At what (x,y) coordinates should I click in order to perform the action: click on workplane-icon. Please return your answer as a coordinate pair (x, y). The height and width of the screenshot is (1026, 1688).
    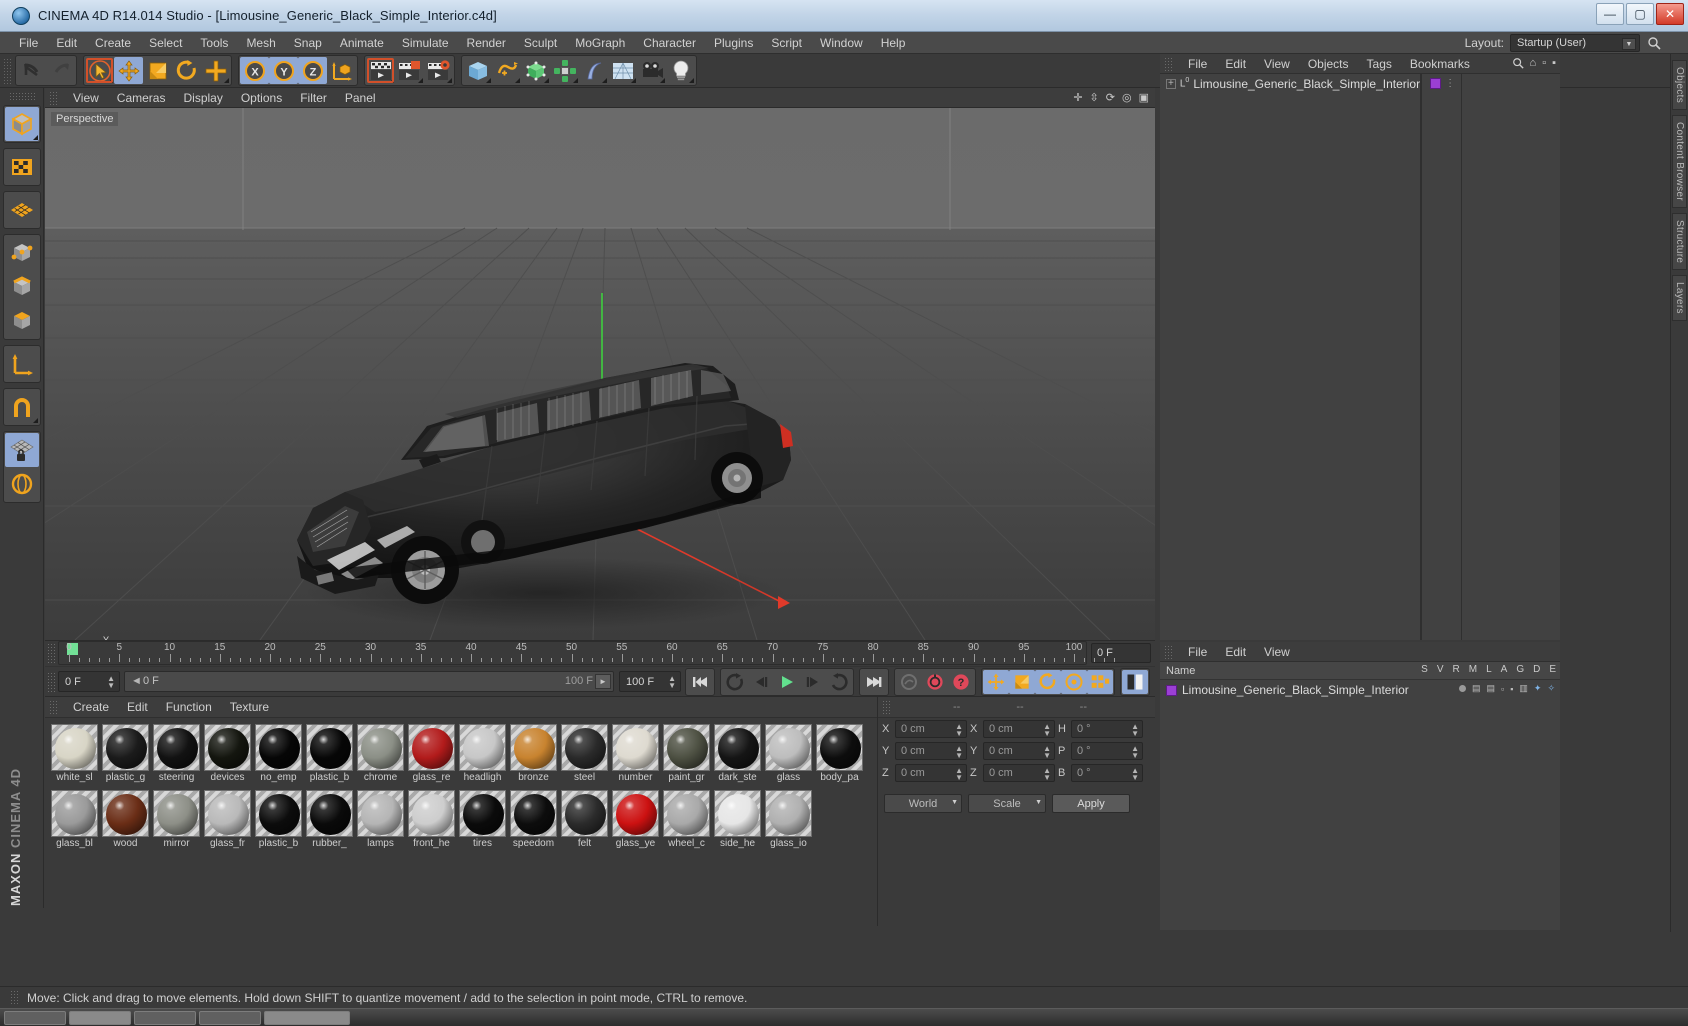
    Looking at the image, I should click on (22, 484).